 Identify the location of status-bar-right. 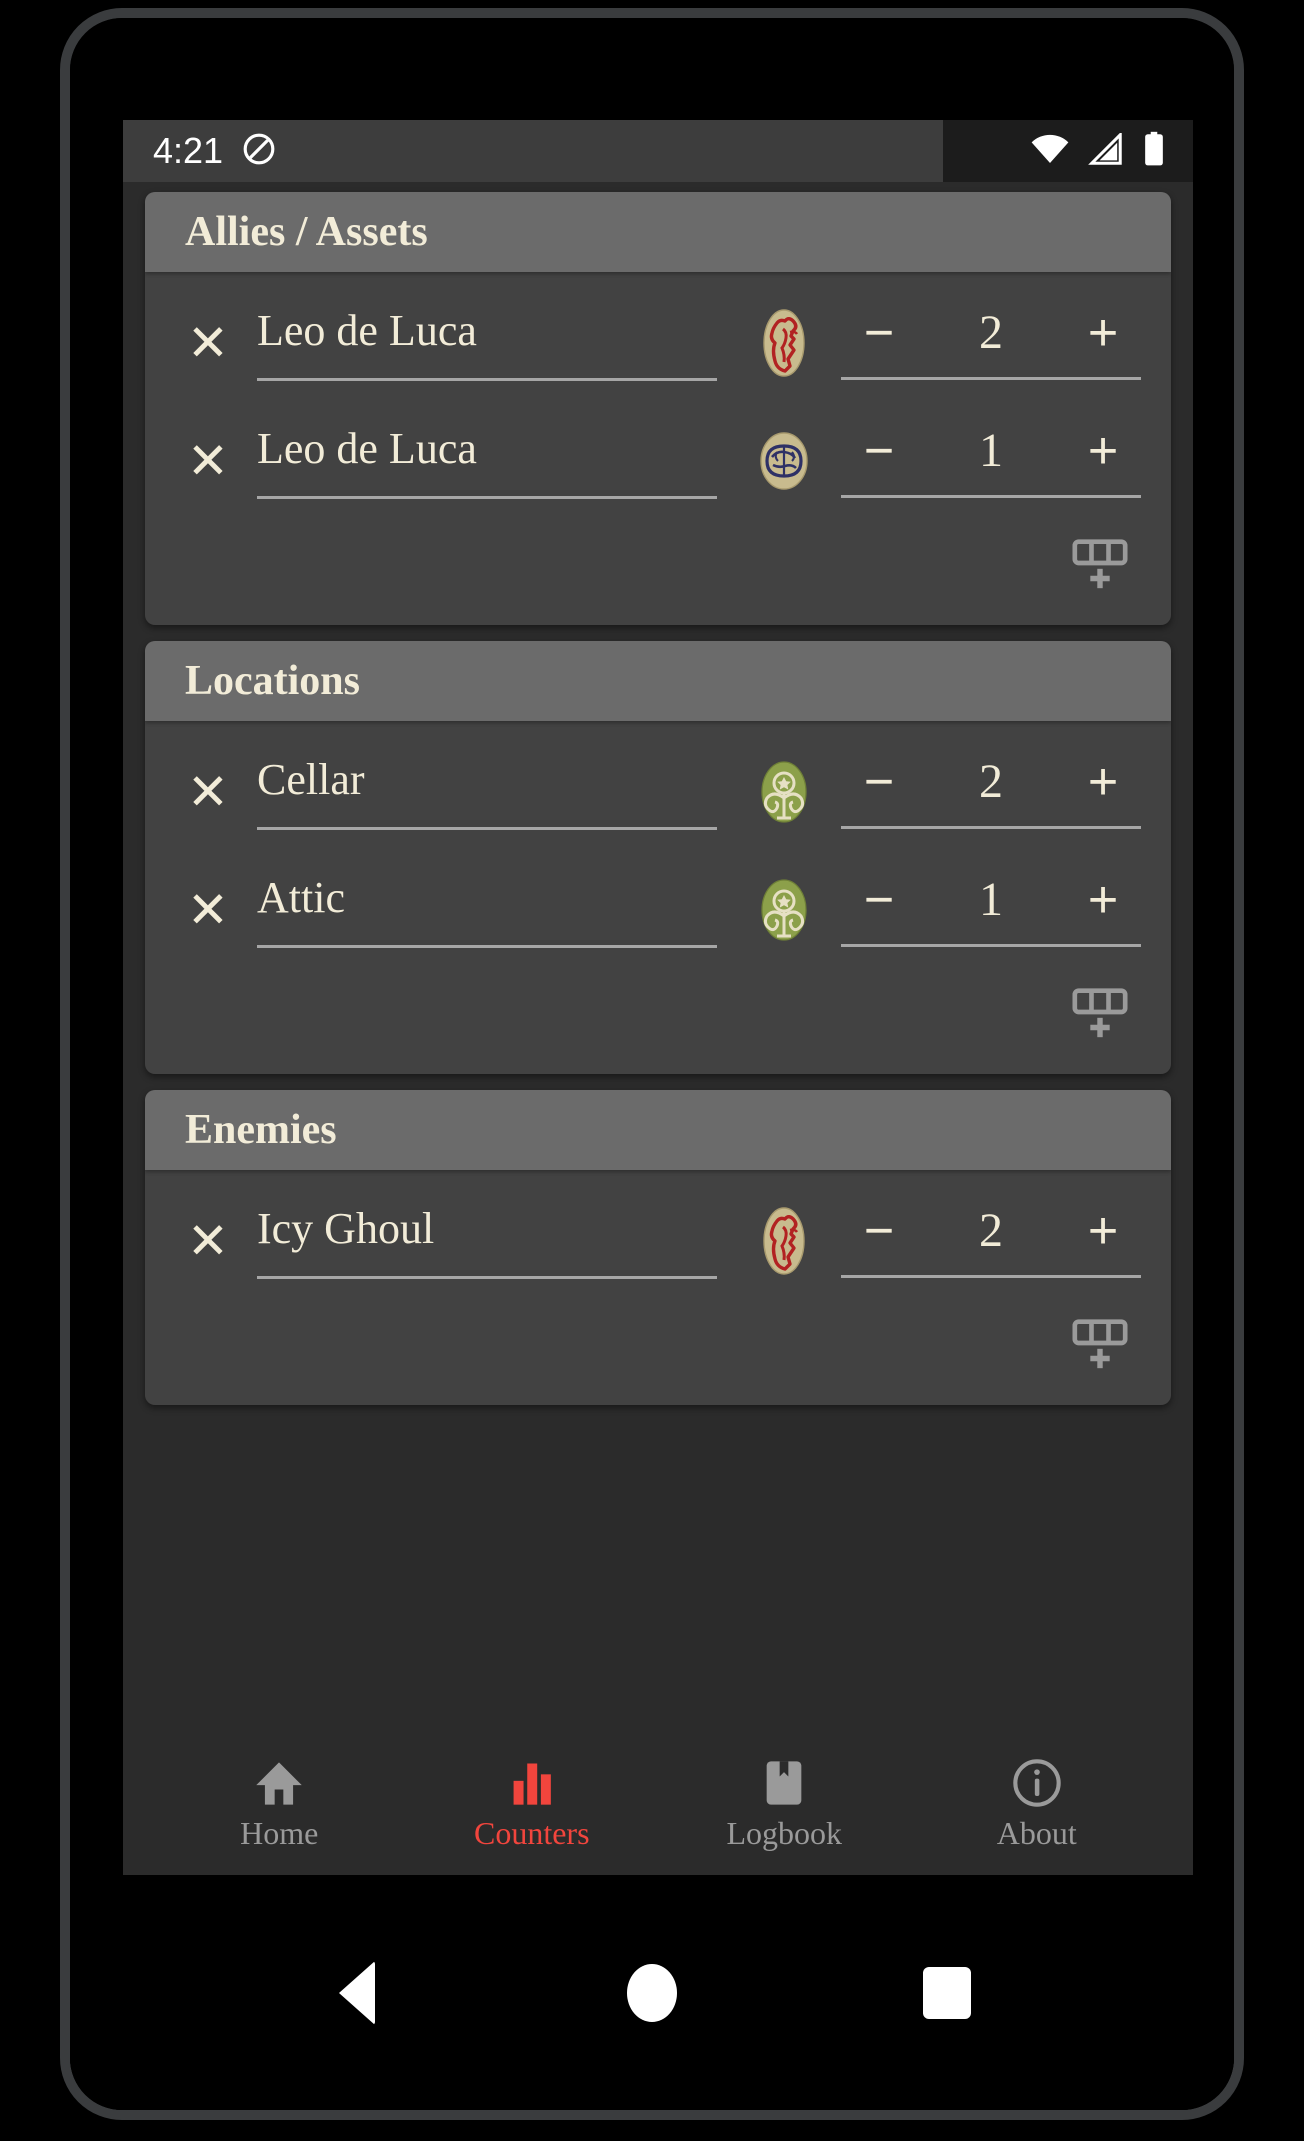
(1068, 151).